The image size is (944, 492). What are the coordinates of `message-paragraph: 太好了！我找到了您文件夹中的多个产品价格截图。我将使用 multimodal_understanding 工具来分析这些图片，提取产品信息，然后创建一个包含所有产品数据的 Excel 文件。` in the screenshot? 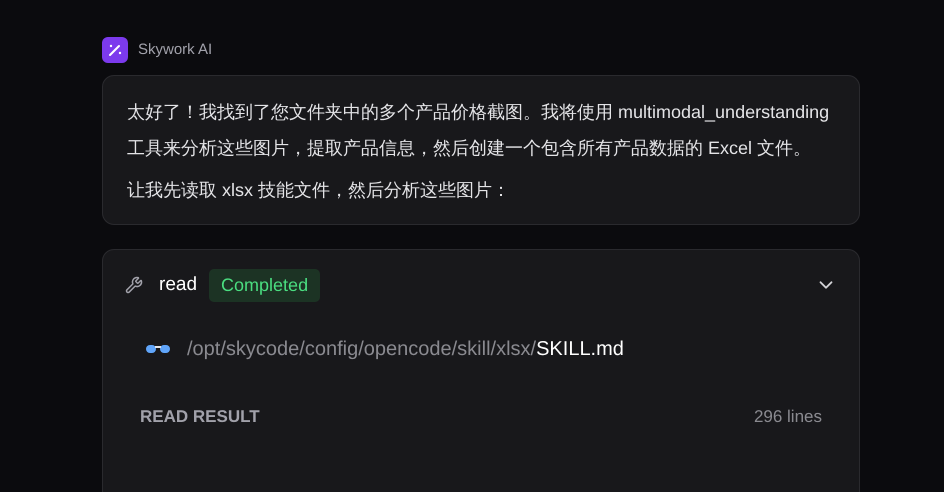 It's located at (478, 130).